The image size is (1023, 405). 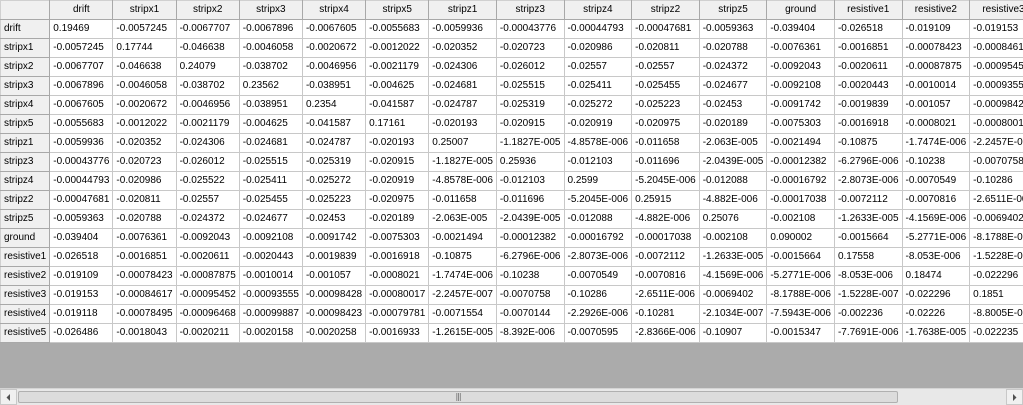 I want to click on table-cell: -0.019153, so click(x=996, y=29).